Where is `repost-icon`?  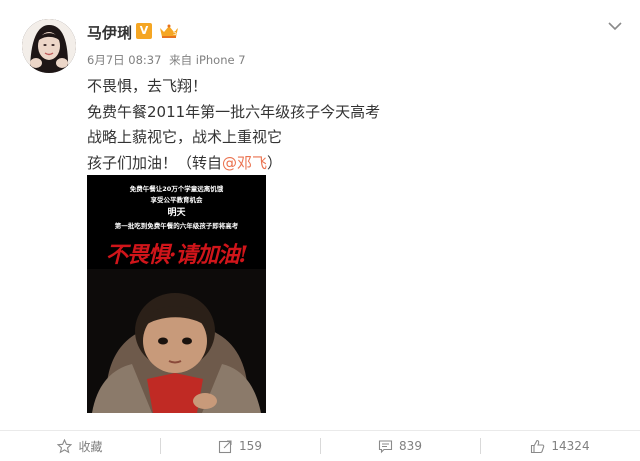
repost-icon is located at coordinates (225, 446).